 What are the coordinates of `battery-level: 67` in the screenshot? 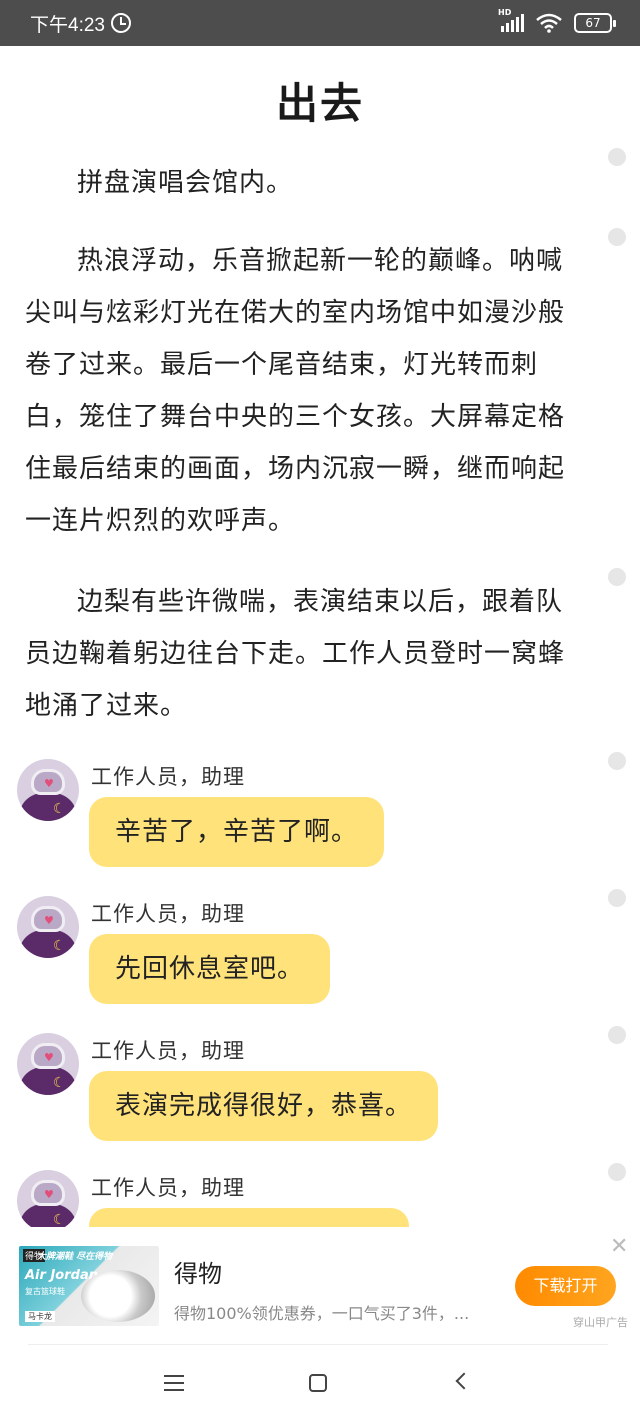 It's located at (593, 23).